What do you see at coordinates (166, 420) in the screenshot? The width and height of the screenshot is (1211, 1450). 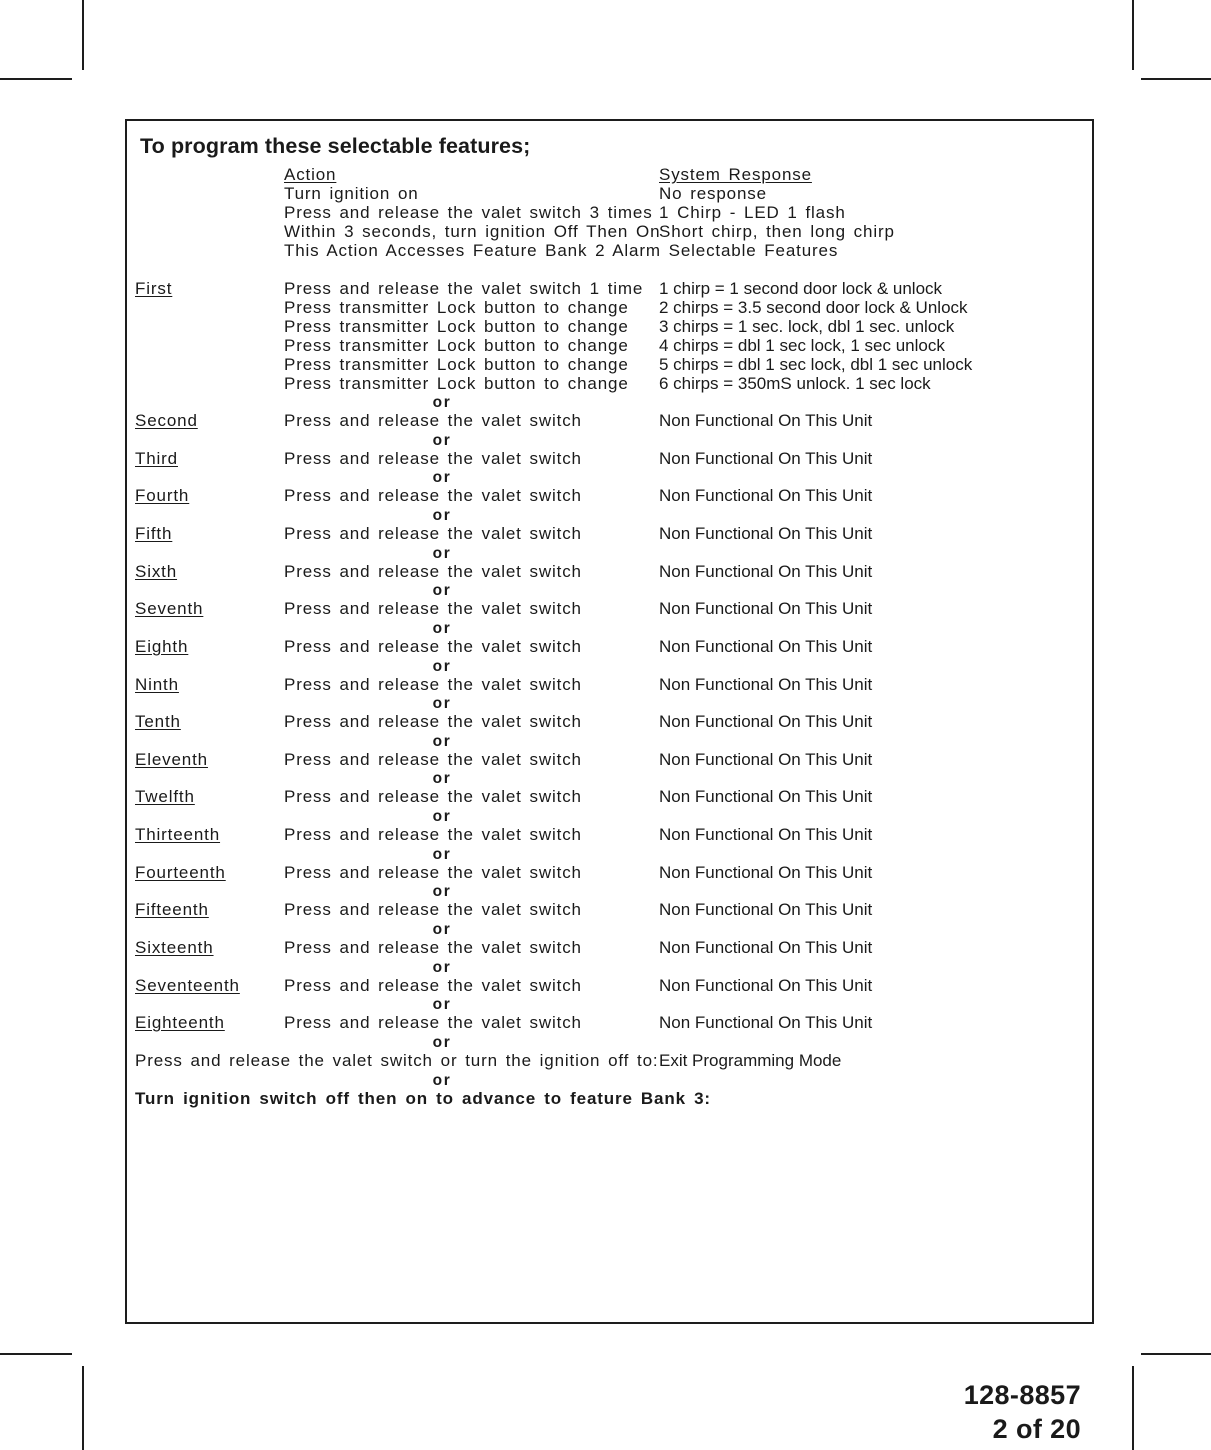 I see `feature-ordinal-second: Second` at bounding box center [166, 420].